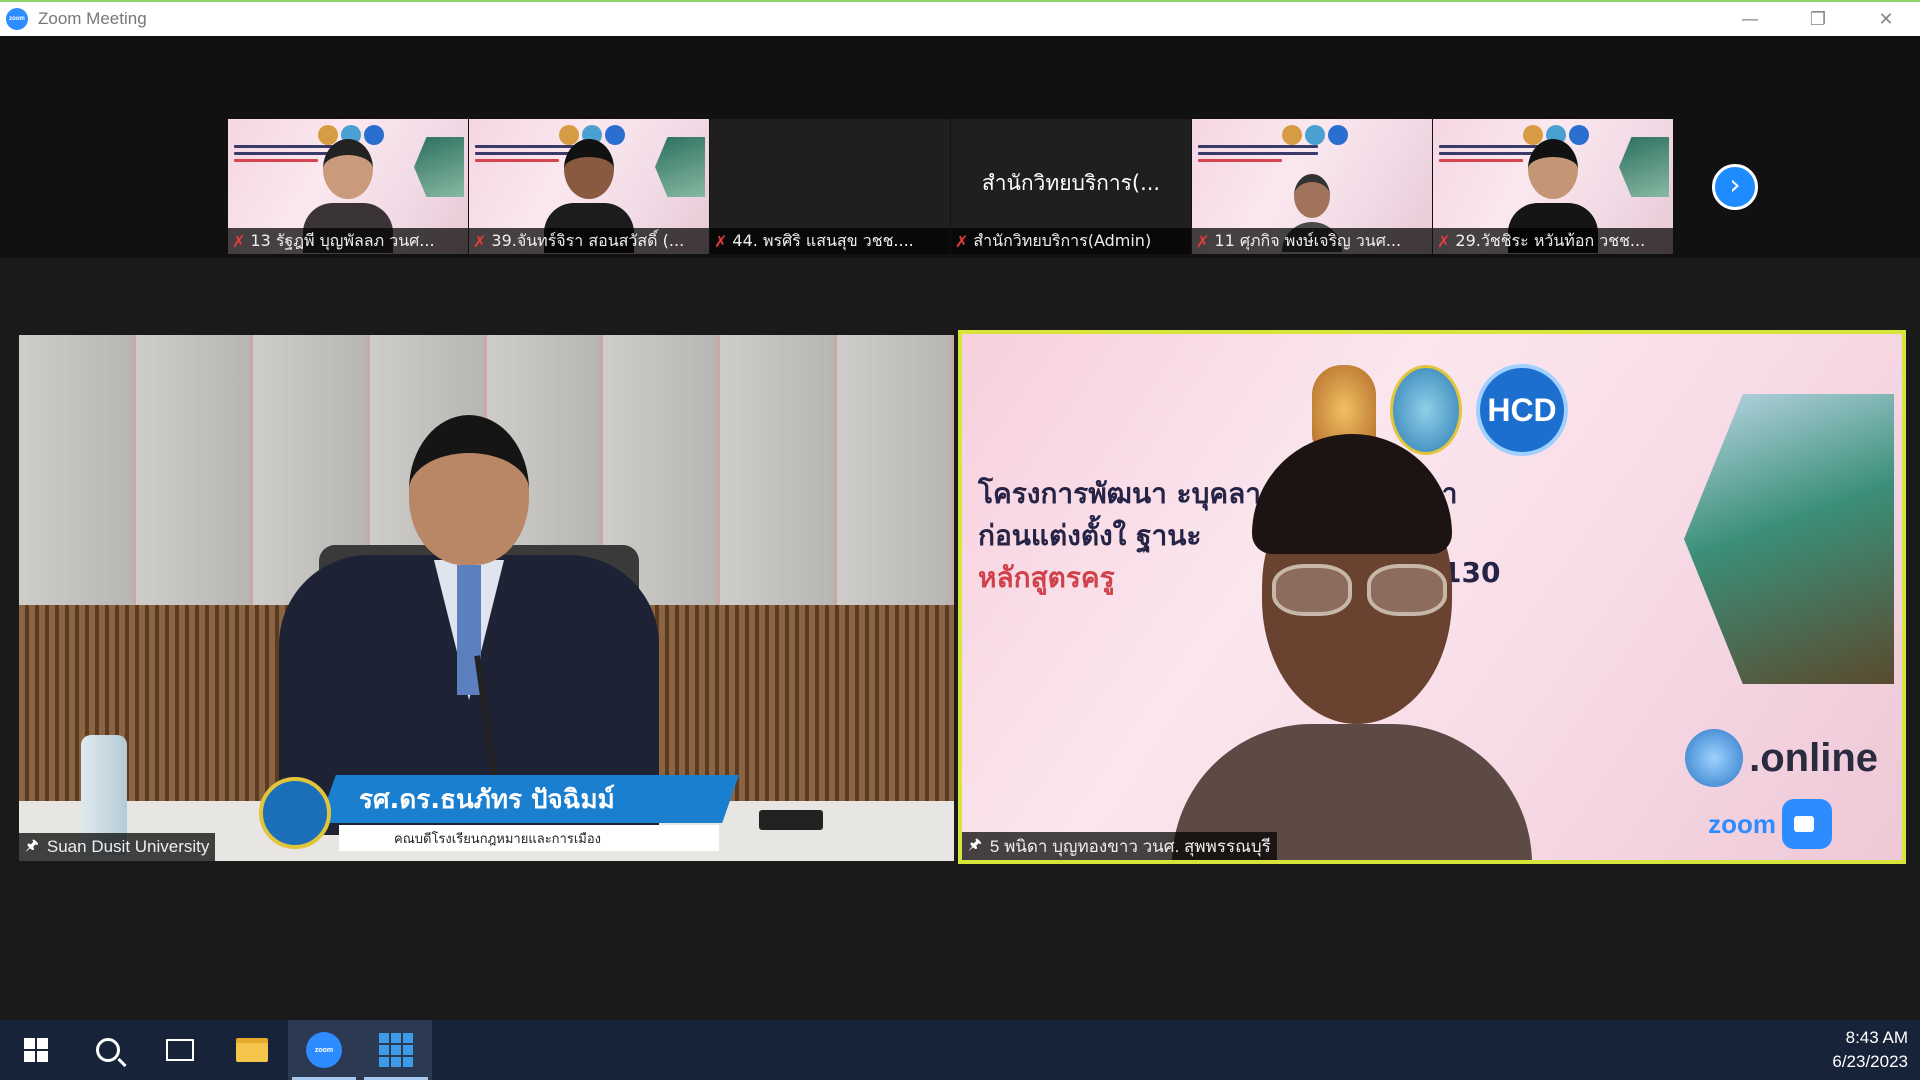 The image size is (1920, 1080). Describe the element at coordinates (1062, 240) in the screenshot. I see `participant-name: สำนักวิทยบริการ(Admin)` at that location.